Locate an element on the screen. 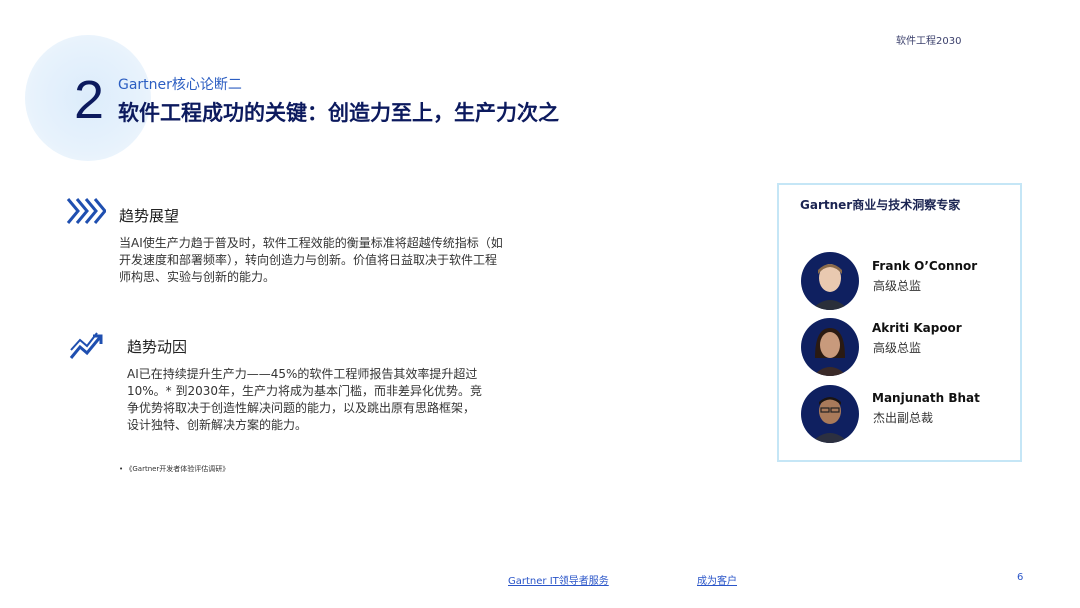 Image resolution: width=1080 pixels, height=608 pixels. document-label: 软件工程2030 is located at coordinates (929, 41).